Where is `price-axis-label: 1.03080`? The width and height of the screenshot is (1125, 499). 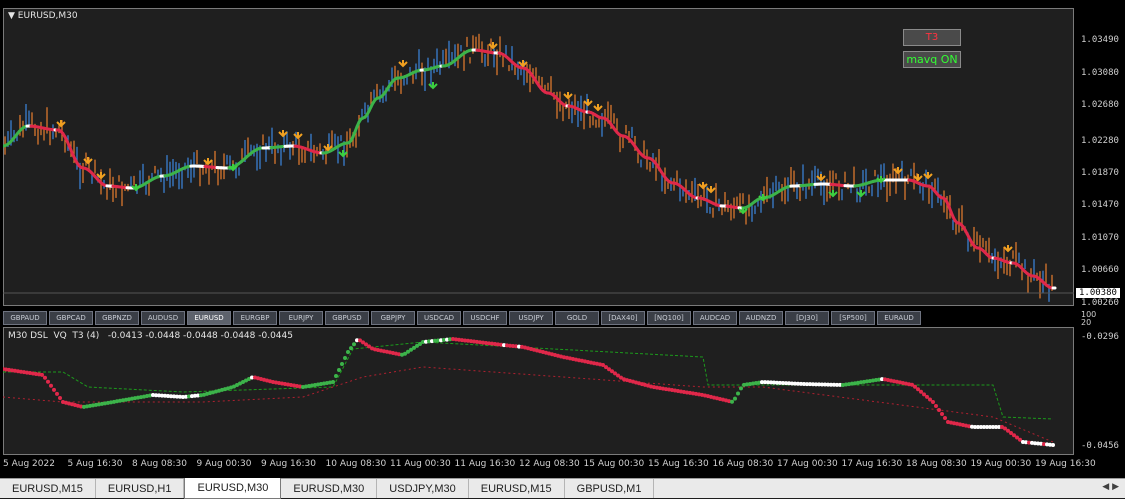
price-axis-label: 1.03080 is located at coordinates (1100, 73).